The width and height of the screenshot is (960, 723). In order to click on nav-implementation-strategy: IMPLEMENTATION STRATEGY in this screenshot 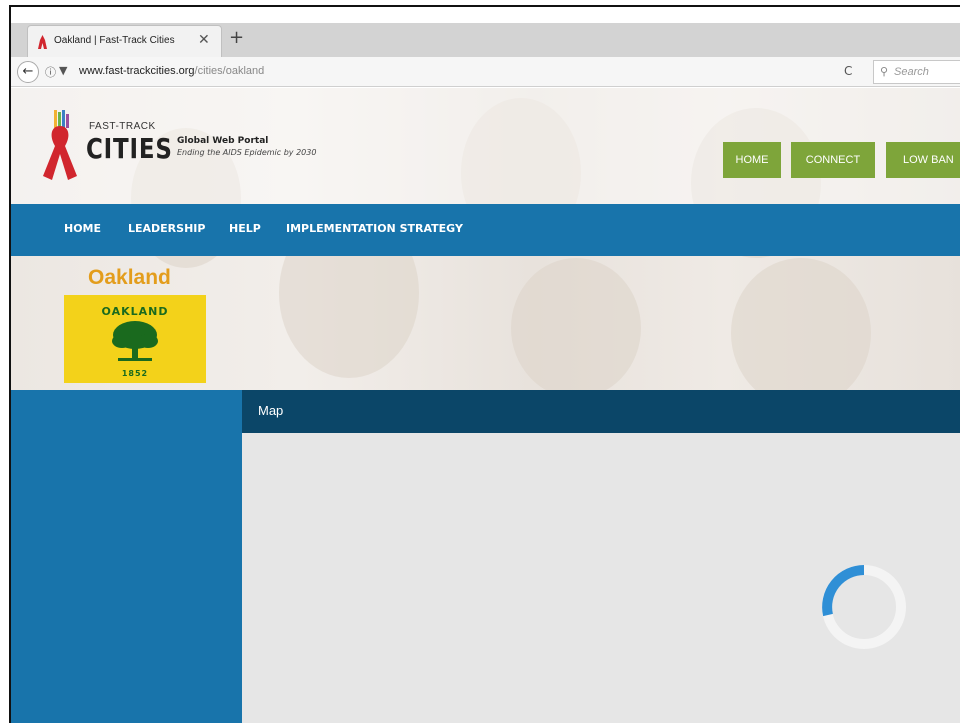, I will do `click(374, 228)`.